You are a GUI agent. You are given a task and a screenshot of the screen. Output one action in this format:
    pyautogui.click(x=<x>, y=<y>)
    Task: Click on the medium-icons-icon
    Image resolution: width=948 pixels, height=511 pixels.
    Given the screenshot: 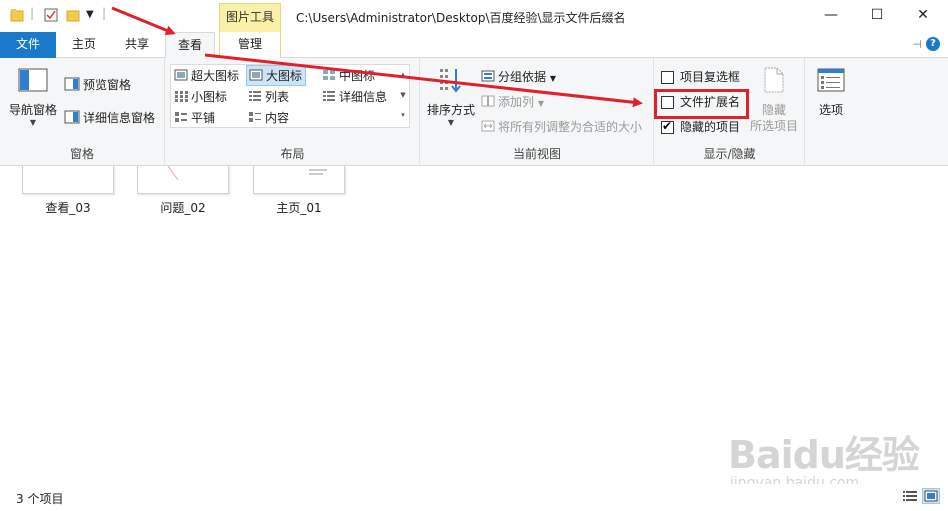 What is the action you would take?
    pyautogui.click(x=329, y=76)
    